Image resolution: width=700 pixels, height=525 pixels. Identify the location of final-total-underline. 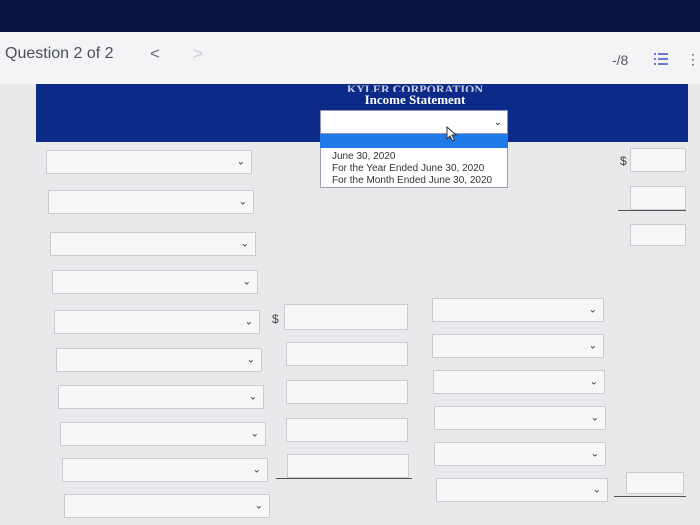
(650, 496).